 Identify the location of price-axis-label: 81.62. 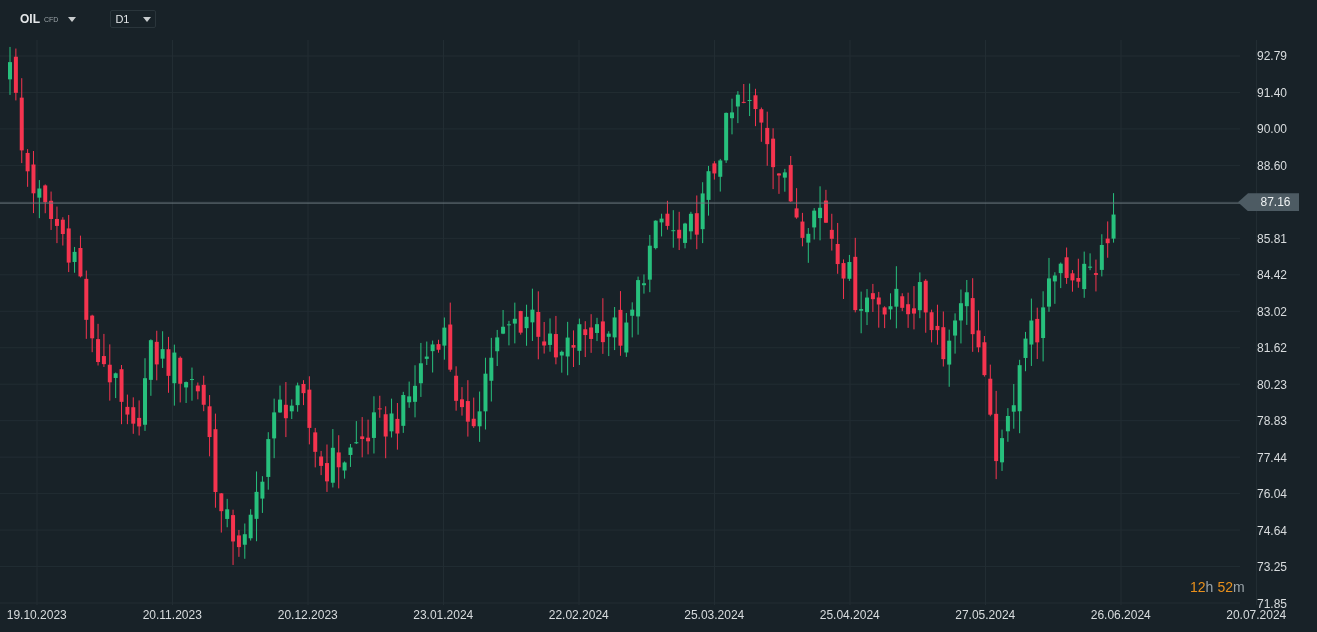
(1271, 348).